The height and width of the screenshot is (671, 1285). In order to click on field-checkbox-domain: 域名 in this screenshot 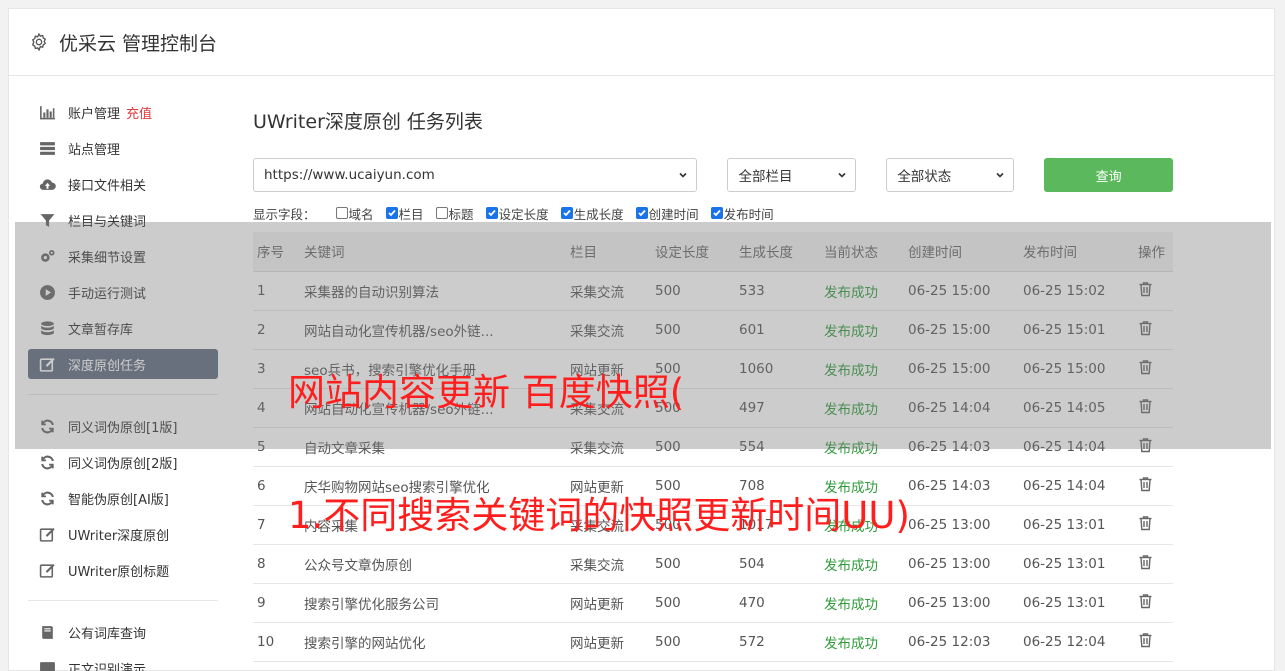, I will do `click(354, 213)`.